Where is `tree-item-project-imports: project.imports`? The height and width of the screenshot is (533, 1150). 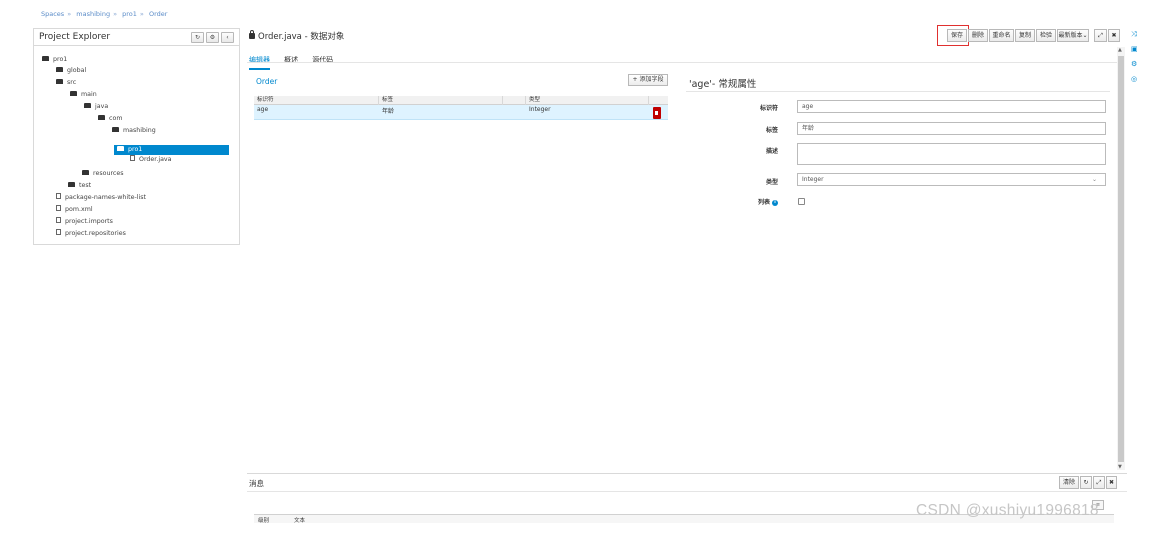 tree-item-project-imports: project.imports is located at coordinates (84, 222).